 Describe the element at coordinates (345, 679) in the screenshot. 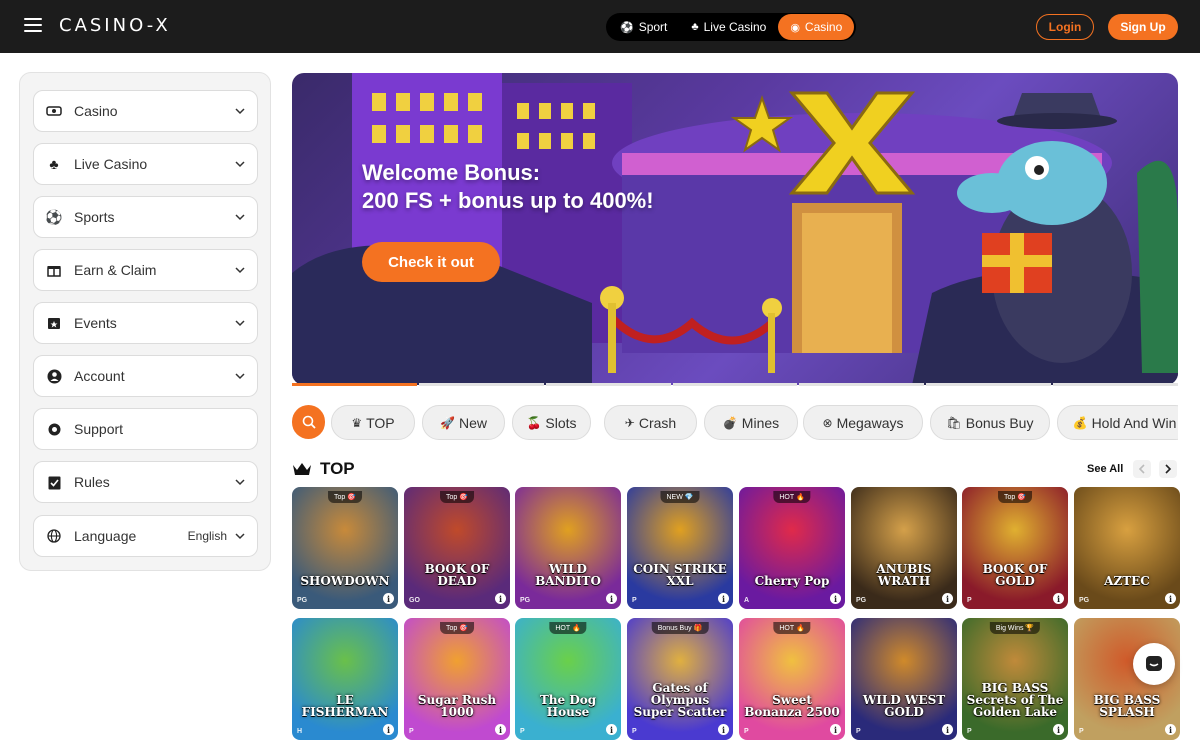

I see `game-card: LE FISHERMAN Hi` at that location.